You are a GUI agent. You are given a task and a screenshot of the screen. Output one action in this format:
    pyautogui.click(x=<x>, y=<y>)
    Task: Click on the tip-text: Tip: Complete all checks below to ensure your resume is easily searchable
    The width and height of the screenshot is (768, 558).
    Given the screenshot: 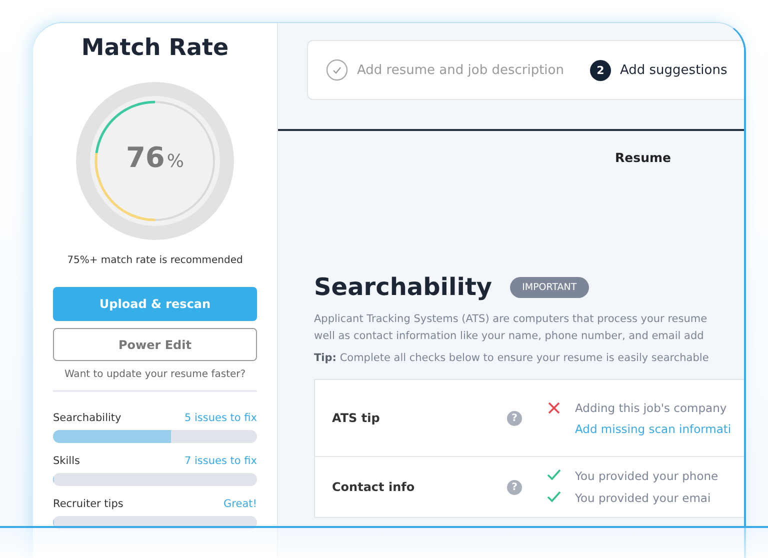 What is the action you would take?
    pyautogui.click(x=512, y=358)
    